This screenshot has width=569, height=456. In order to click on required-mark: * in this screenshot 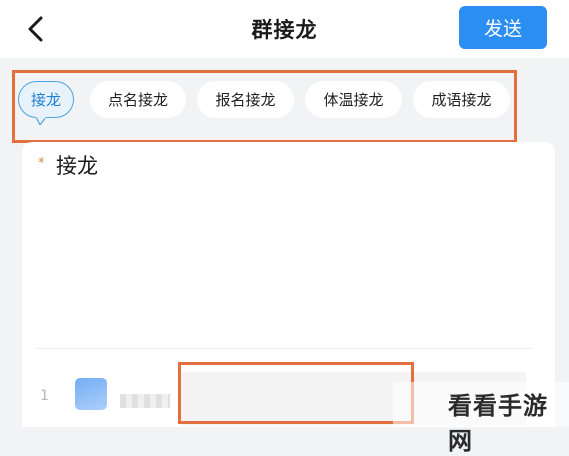, I will do `click(41, 163)`.